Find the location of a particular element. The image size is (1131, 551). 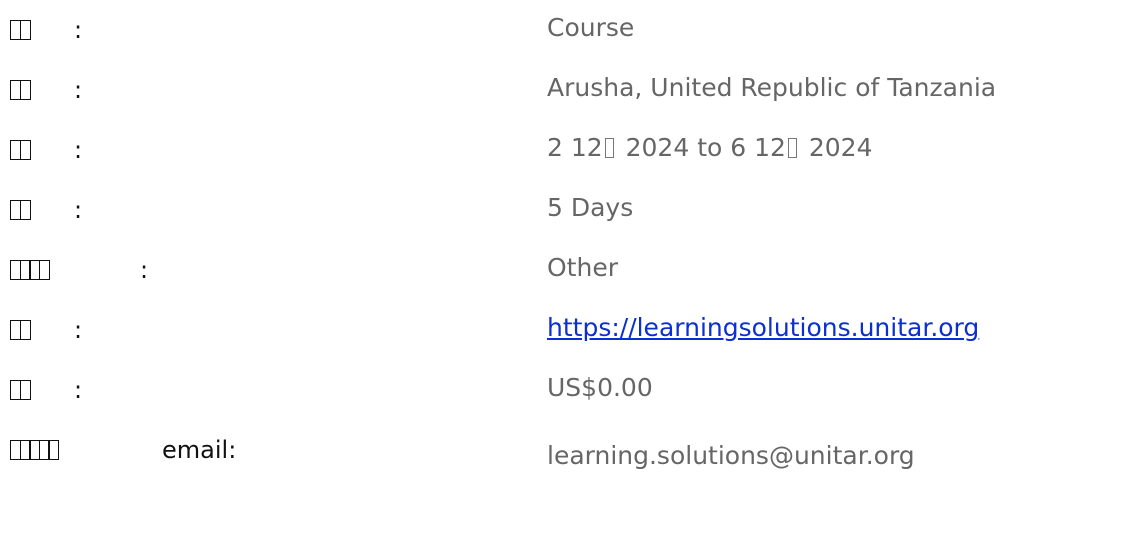

date-start-year: 2024 to 6 12 is located at coordinates (705, 147).